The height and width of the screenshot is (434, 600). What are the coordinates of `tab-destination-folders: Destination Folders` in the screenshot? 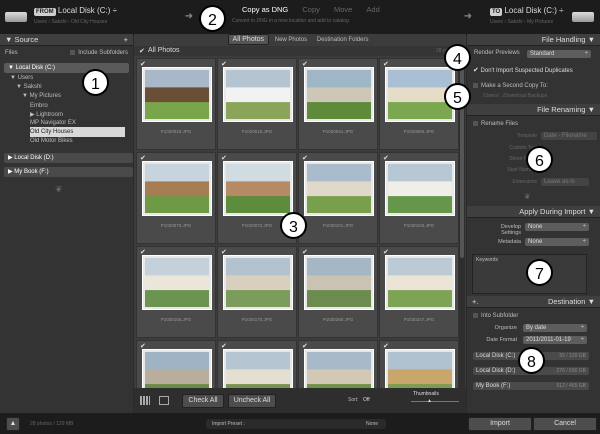 It's located at (343, 40).